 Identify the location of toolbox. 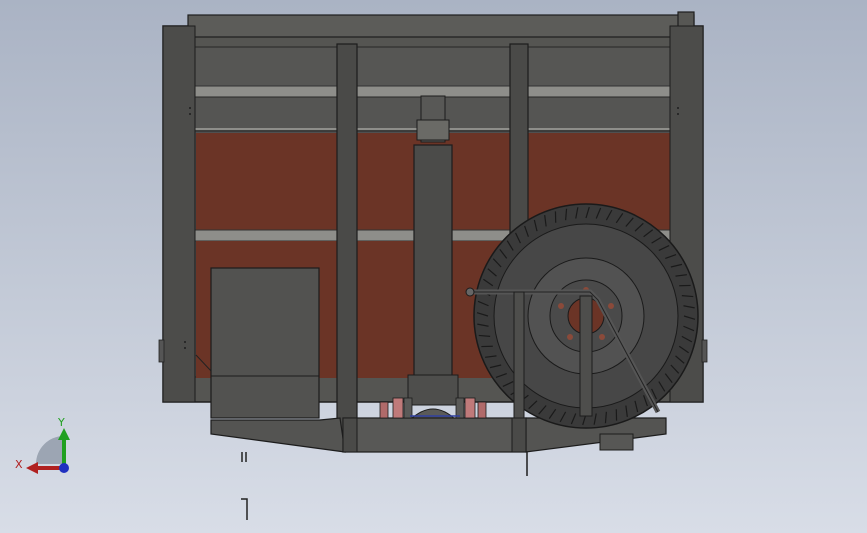
(265, 343).